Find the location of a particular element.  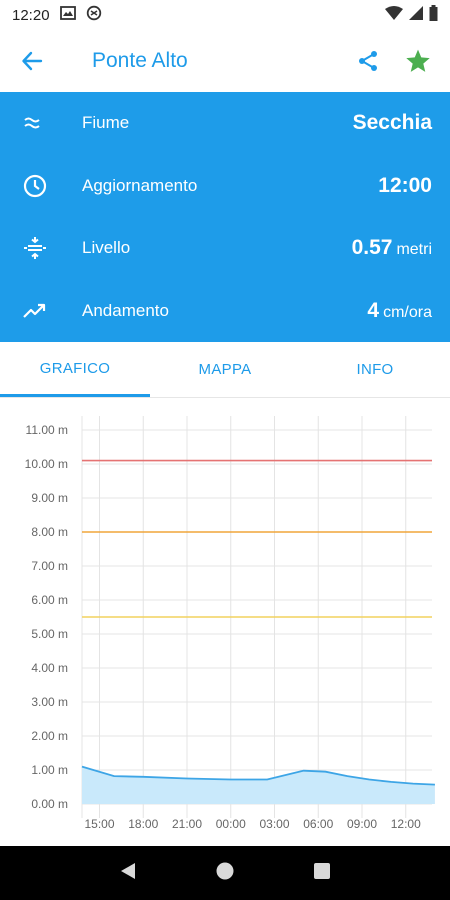

system-nav-bar is located at coordinates (225, 873).